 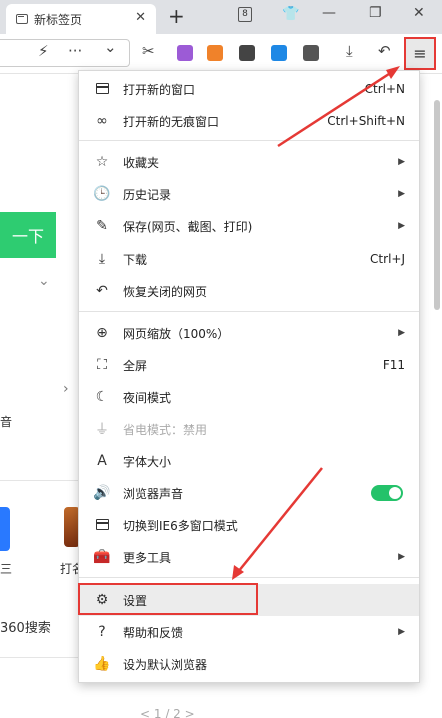 I want to click on arrow-to-settings, so click(x=280, y=520).